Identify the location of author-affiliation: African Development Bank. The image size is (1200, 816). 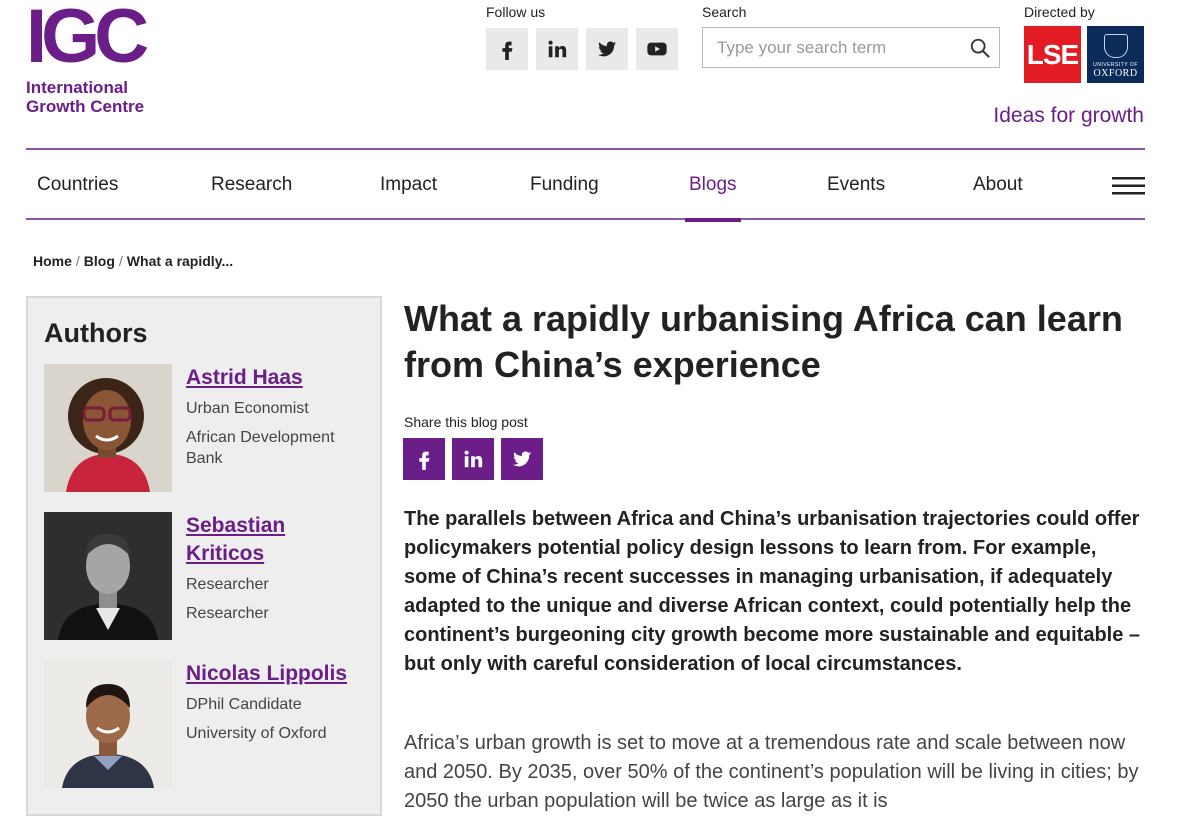
(260, 448).